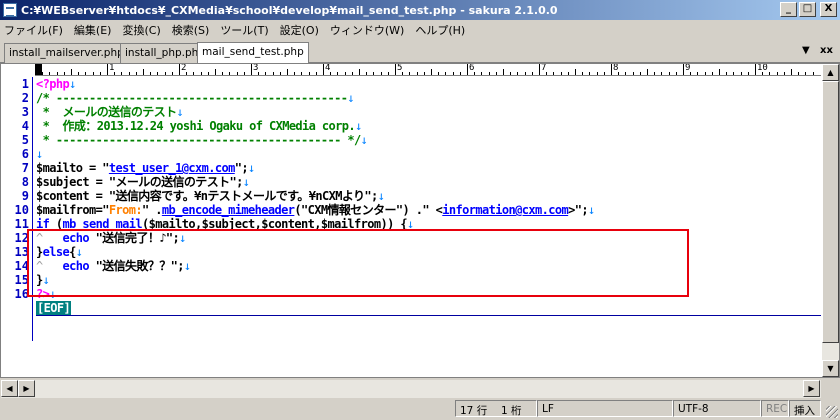 Image resolution: width=840 pixels, height=420 pixels. What do you see at coordinates (21, 224) in the screenshot?
I see `line-number: 11` at bounding box center [21, 224].